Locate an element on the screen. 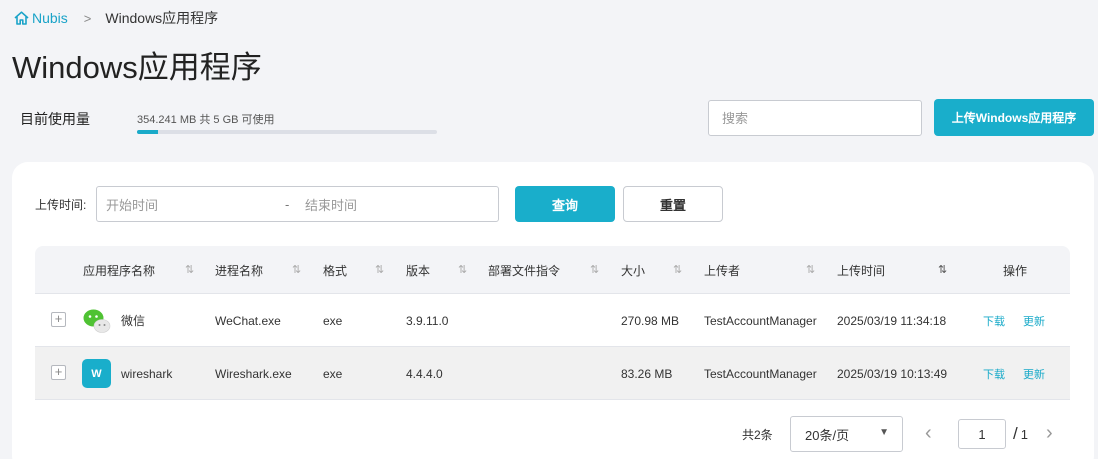  column-header-process-name: 进程名称 is located at coordinates (239, 270).